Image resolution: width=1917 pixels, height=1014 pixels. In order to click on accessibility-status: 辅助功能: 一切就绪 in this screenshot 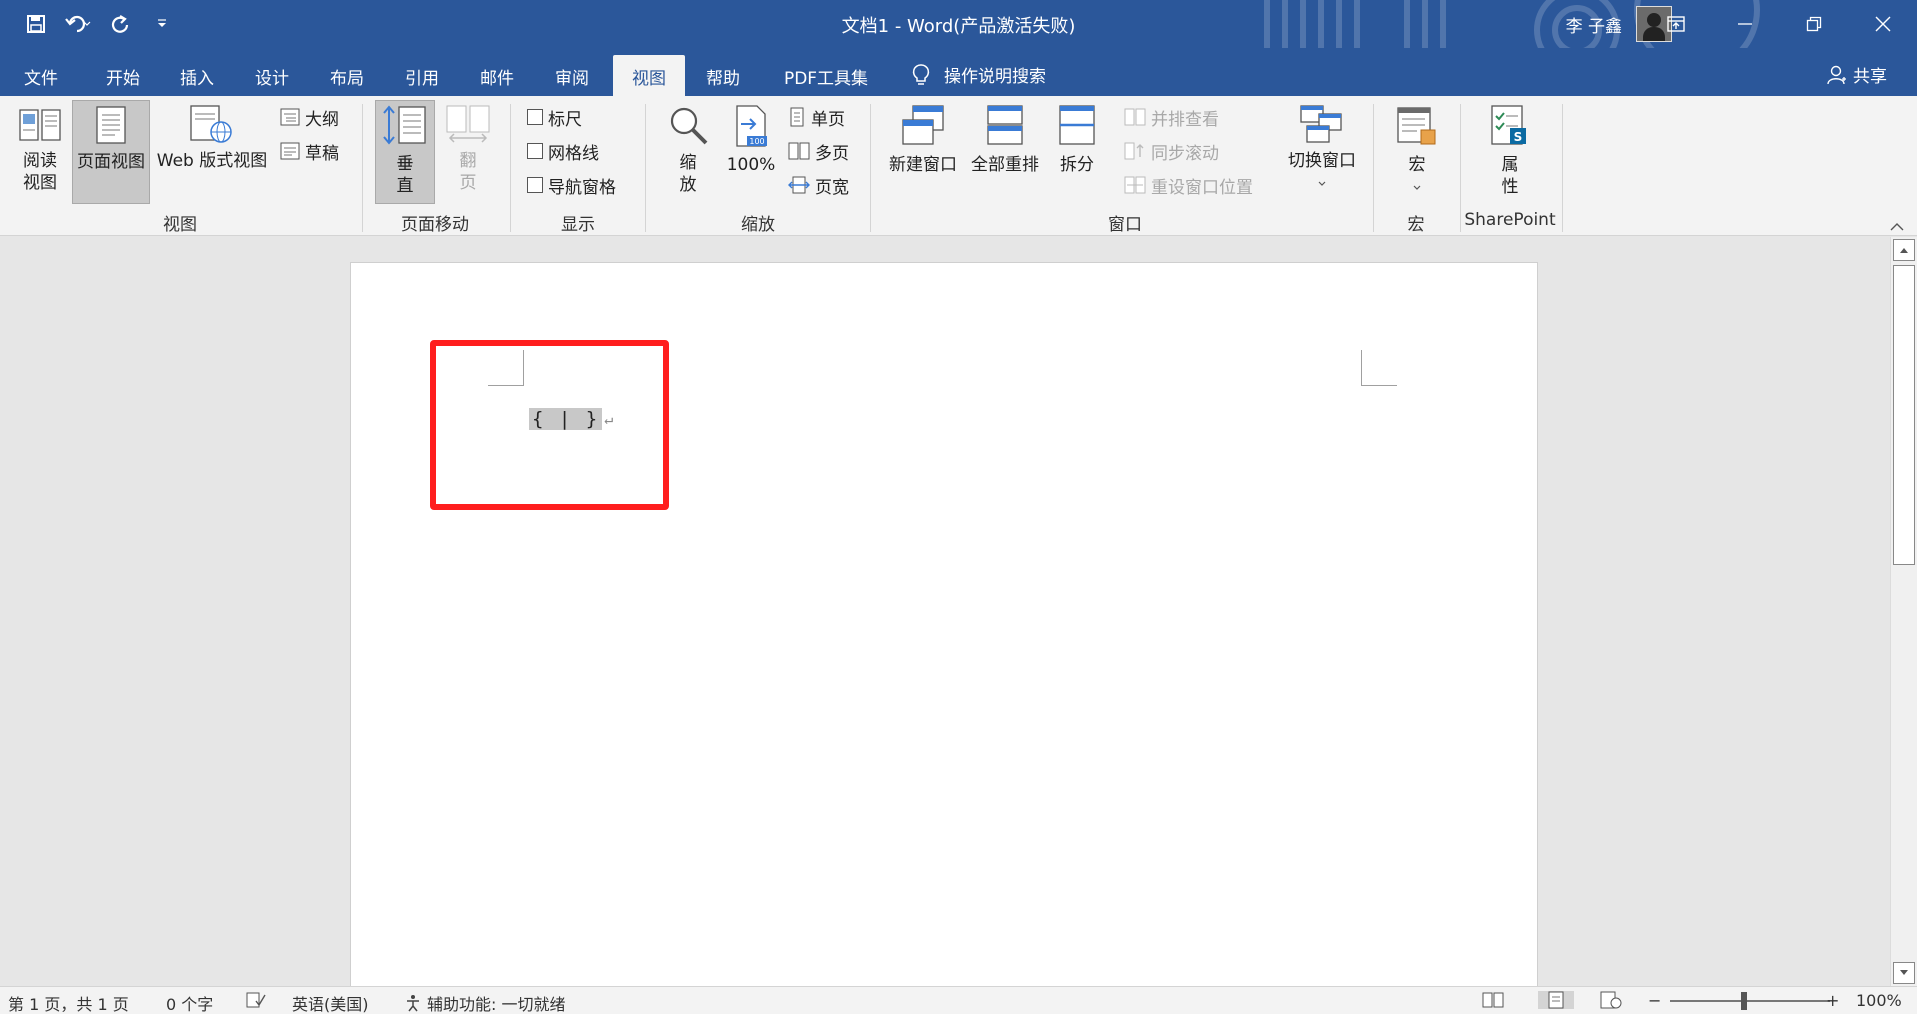, I will do `click(484, 1002)`.